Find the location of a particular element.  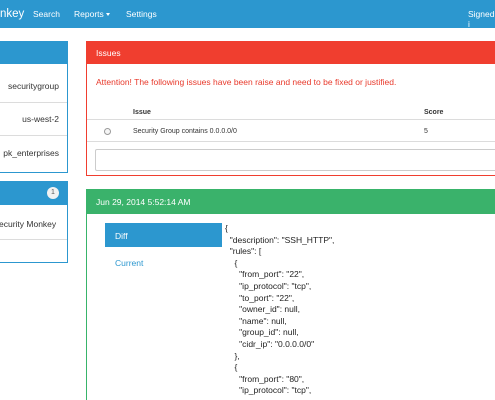

nav-search-link: Search is located at coordinates (46, 14).